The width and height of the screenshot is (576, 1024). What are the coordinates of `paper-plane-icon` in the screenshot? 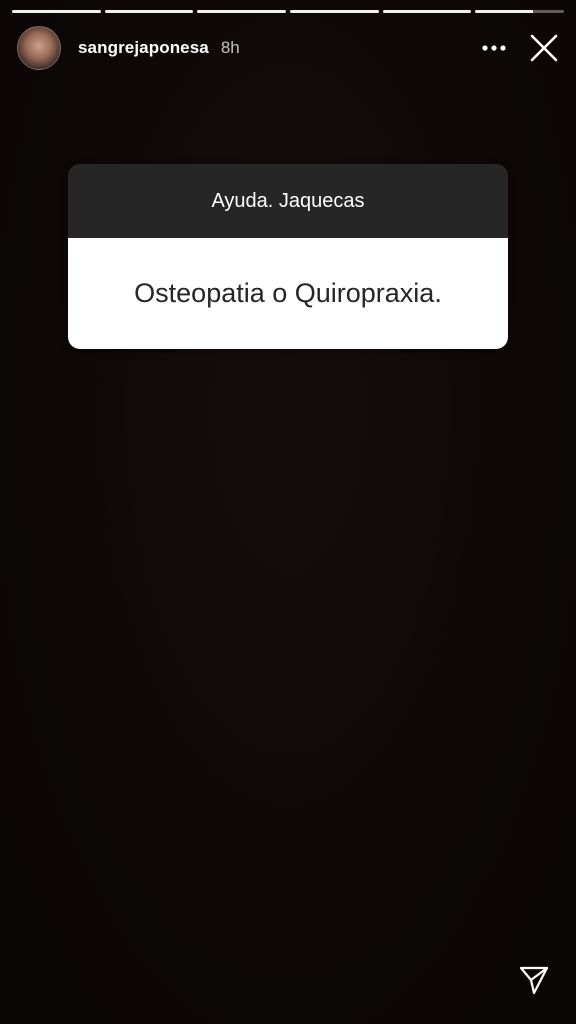 It's located at (534, 980).